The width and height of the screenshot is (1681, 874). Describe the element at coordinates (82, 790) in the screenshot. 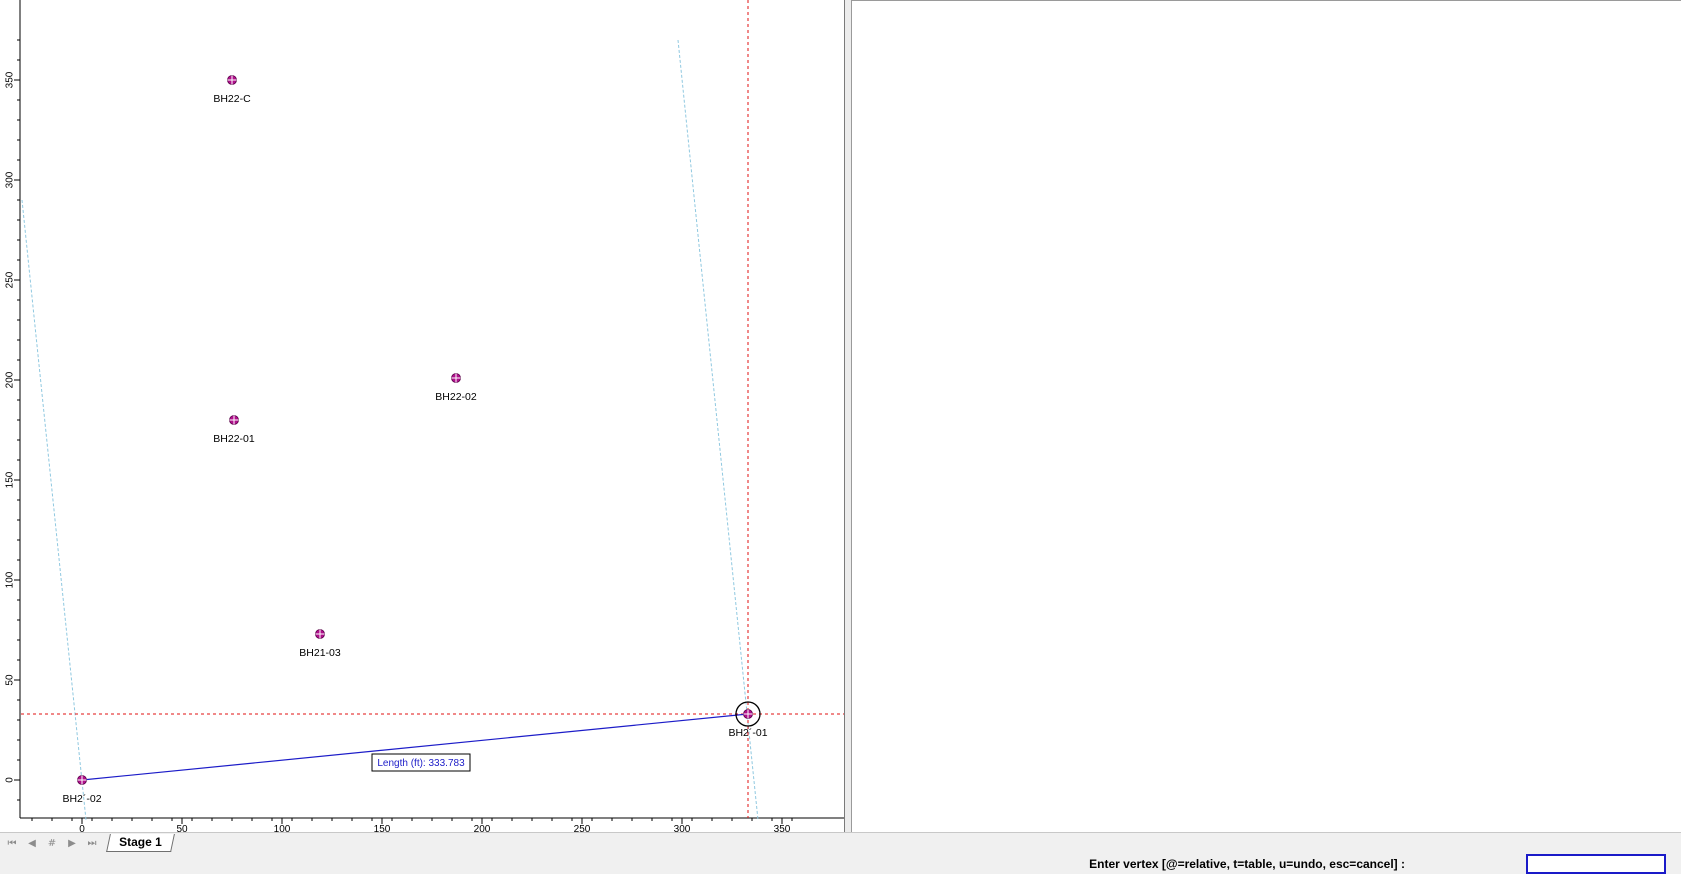

I see `borehole-point: BH2´-02` at that location.